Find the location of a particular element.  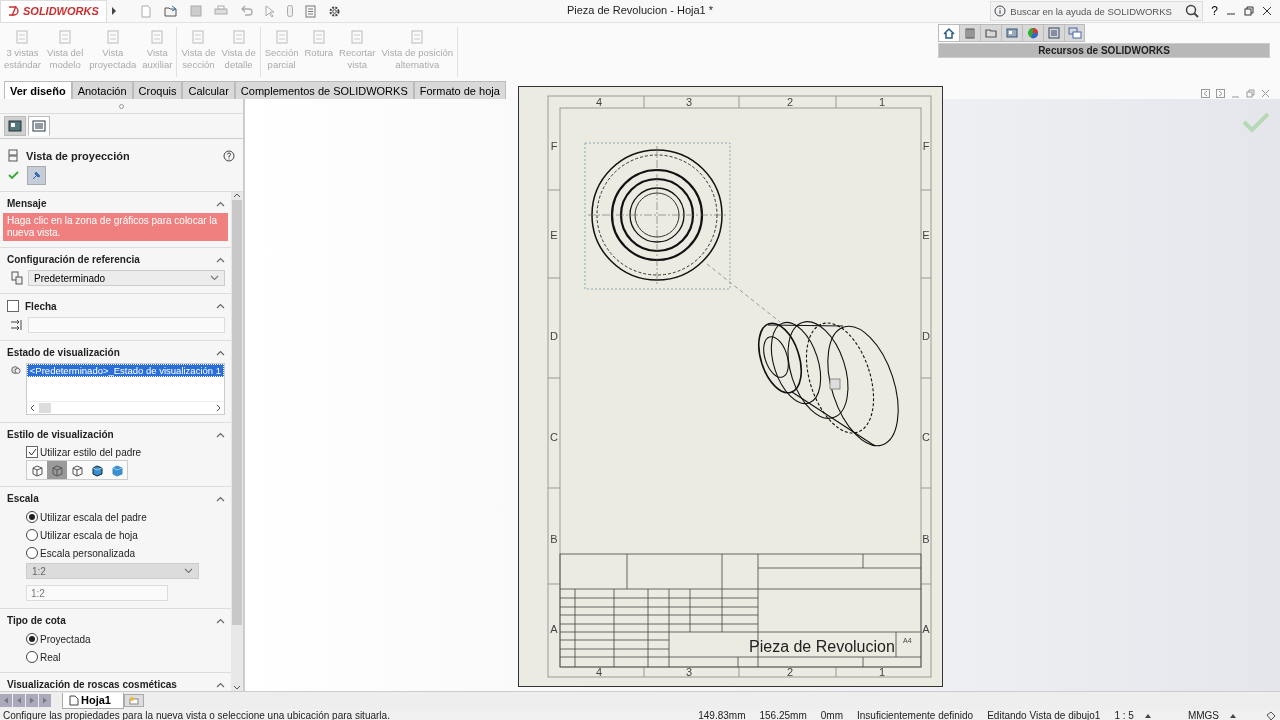

library-icon is located at coordinates (970, 33).